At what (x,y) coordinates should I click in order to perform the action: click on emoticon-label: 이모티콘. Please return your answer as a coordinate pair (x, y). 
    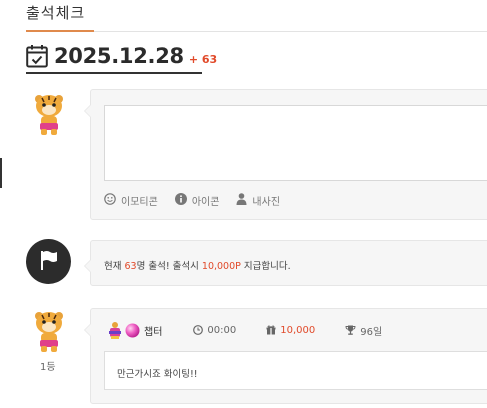
    Looking at the image, I should click on (139, 202).